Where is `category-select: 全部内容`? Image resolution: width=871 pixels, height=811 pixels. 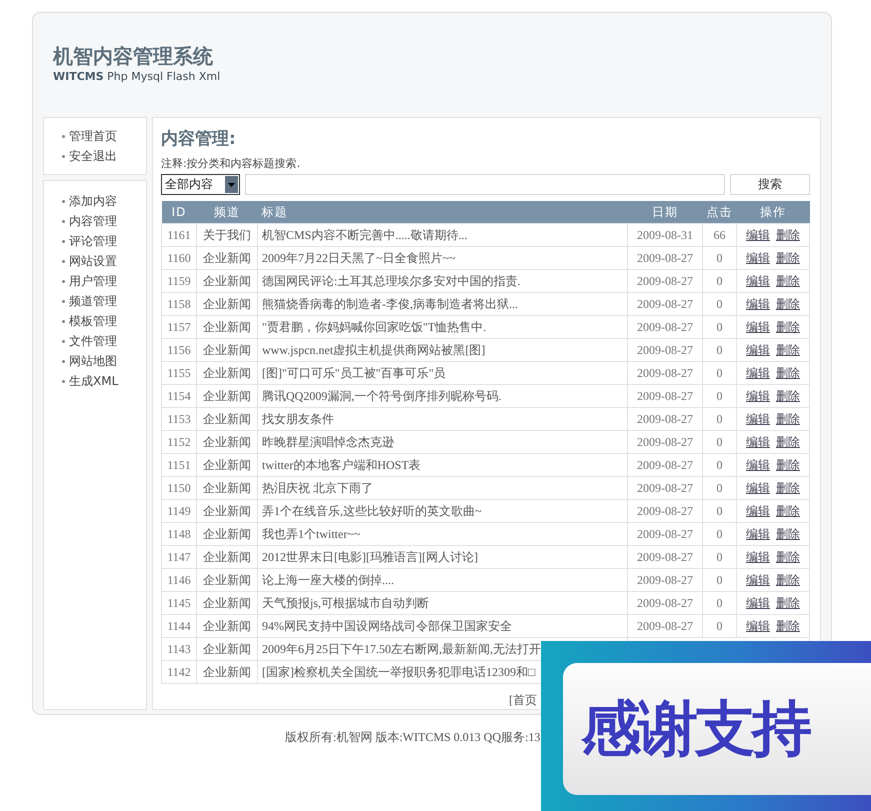 category-select: 全部内容 is located at coordinates (200, 184).